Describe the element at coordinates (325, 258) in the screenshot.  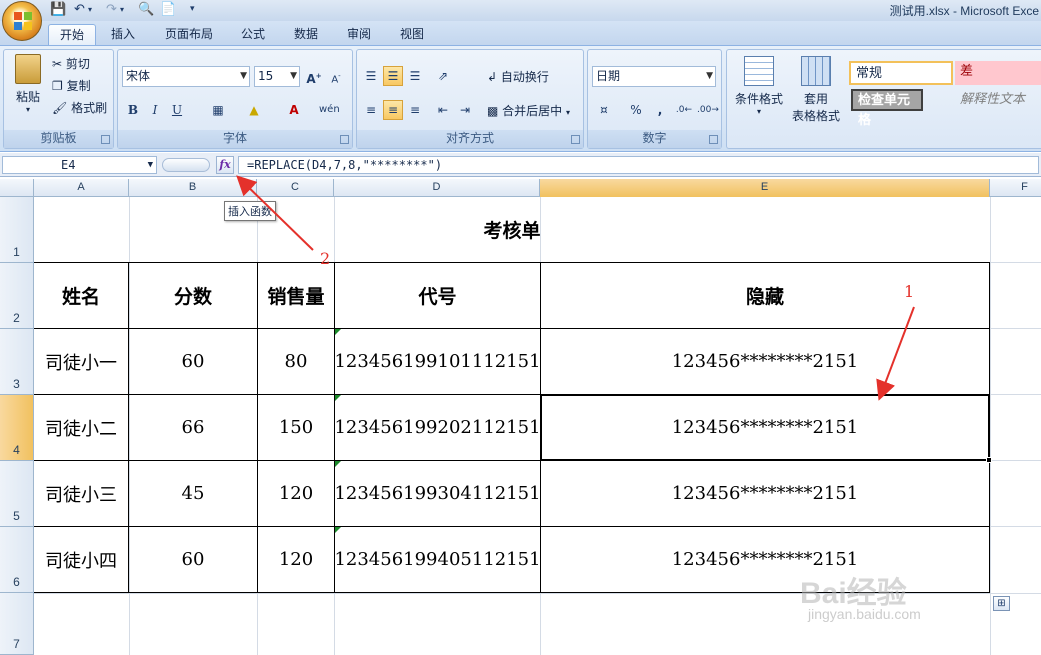
I see `annotation-label-2: 2` at that location.